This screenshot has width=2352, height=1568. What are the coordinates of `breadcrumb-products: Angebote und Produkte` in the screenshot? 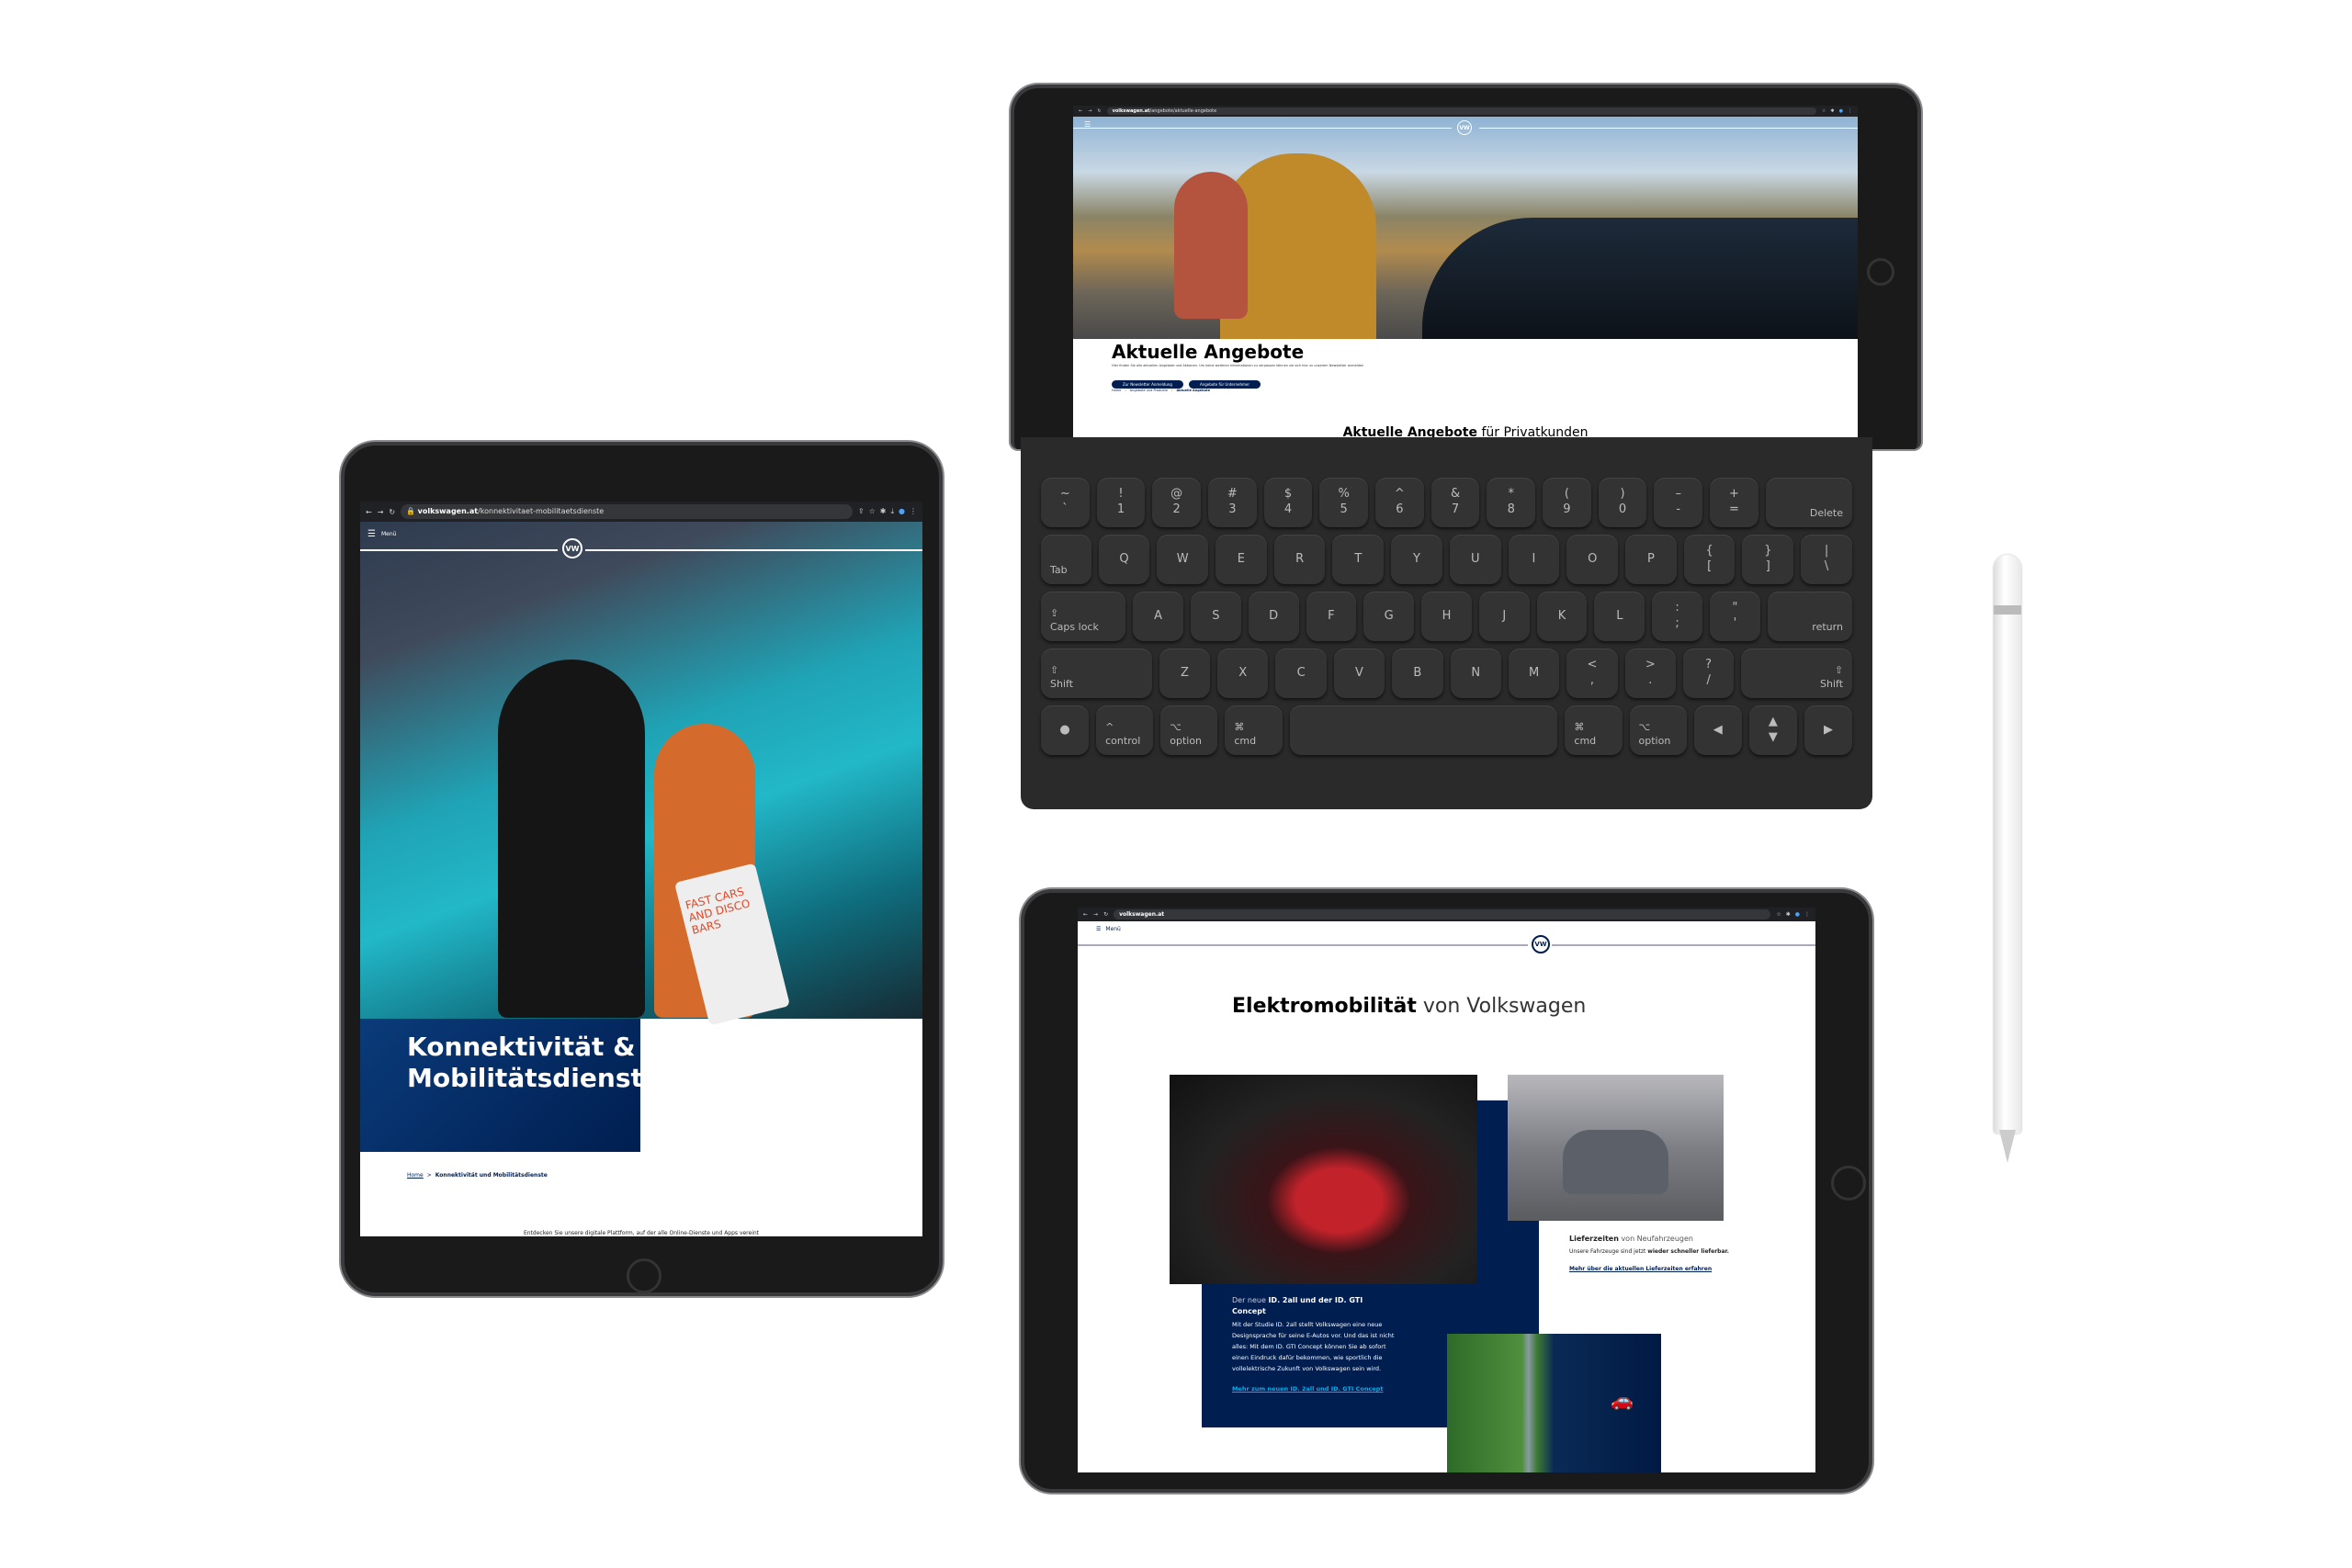 It's located at (1149, 391).